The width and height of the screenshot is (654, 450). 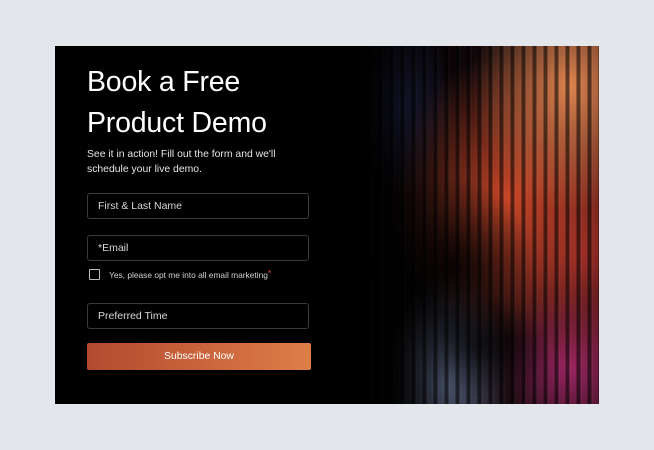 What do you see at coordinates (207, 103) in the screenshot?
I see `page-title: Book a Free Product Demo` at bounding box center [207, 103].